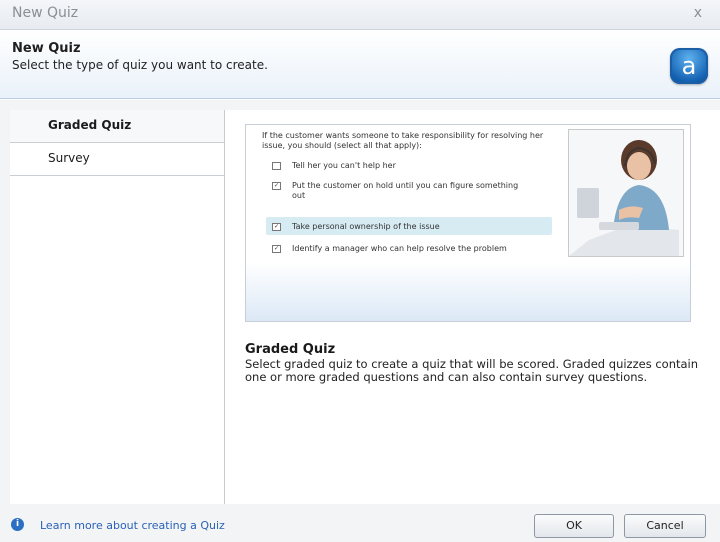 Image resolution: width=720 pixels, height=542 pixels. I want to click on app-logo-icon: a, so click(689, 66).